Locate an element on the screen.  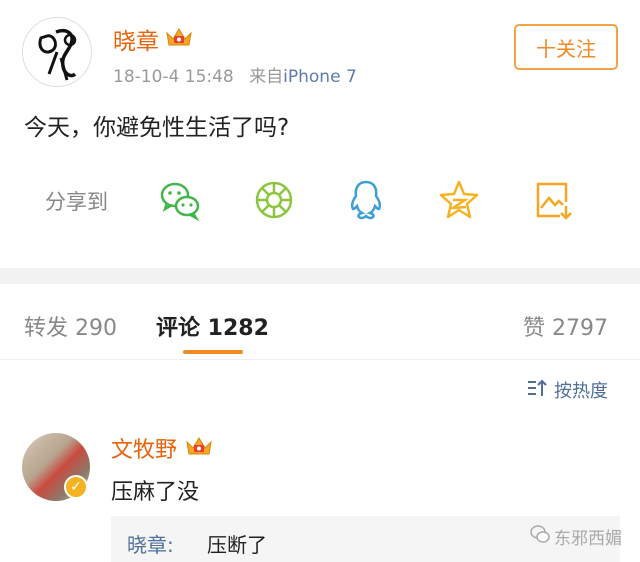
moments-icon is located at coordinates (274, 200).